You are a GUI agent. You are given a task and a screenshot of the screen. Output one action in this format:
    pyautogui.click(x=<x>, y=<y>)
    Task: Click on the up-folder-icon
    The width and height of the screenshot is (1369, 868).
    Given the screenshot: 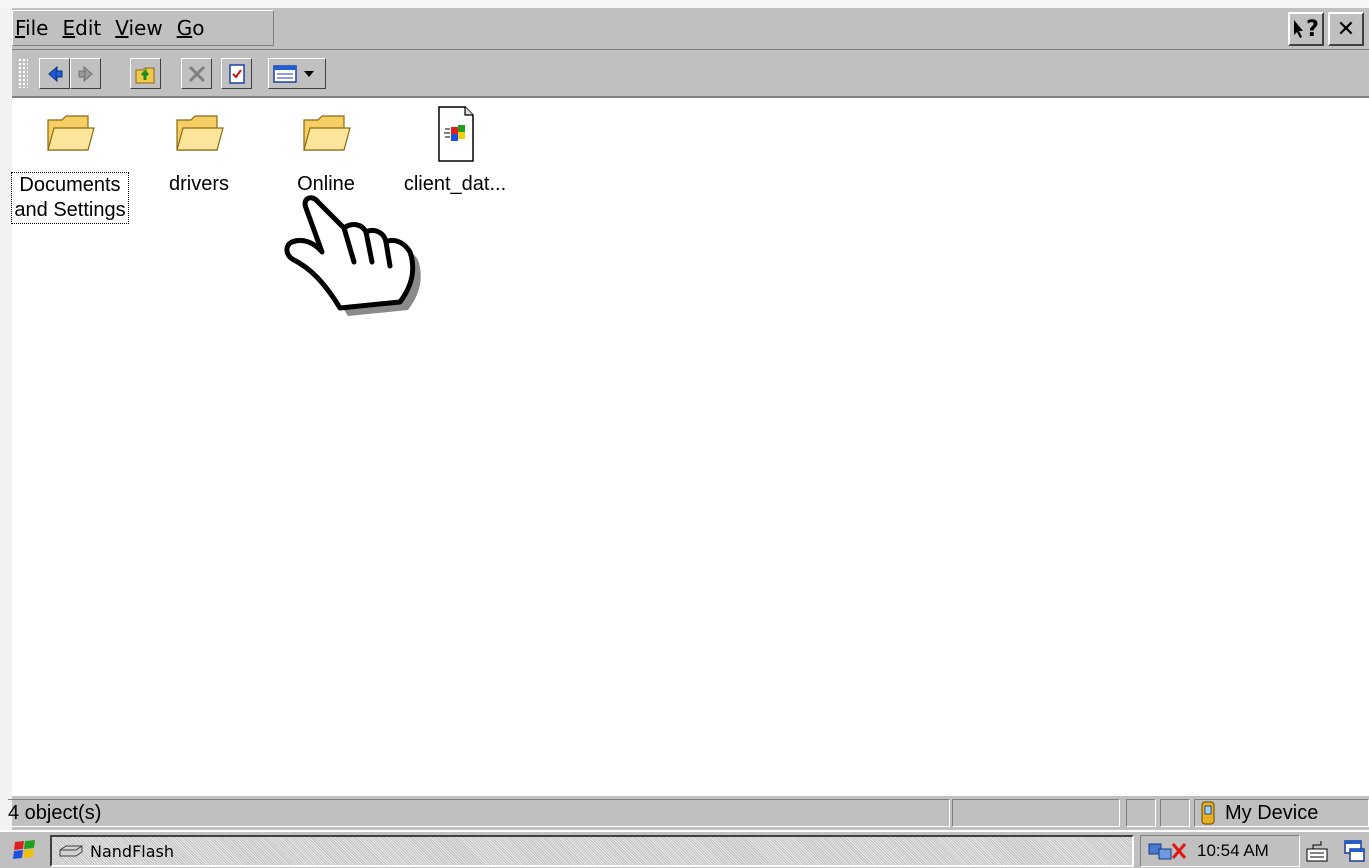 What is the action you would take?
    pyautogui.click(x=144, y=75)
    